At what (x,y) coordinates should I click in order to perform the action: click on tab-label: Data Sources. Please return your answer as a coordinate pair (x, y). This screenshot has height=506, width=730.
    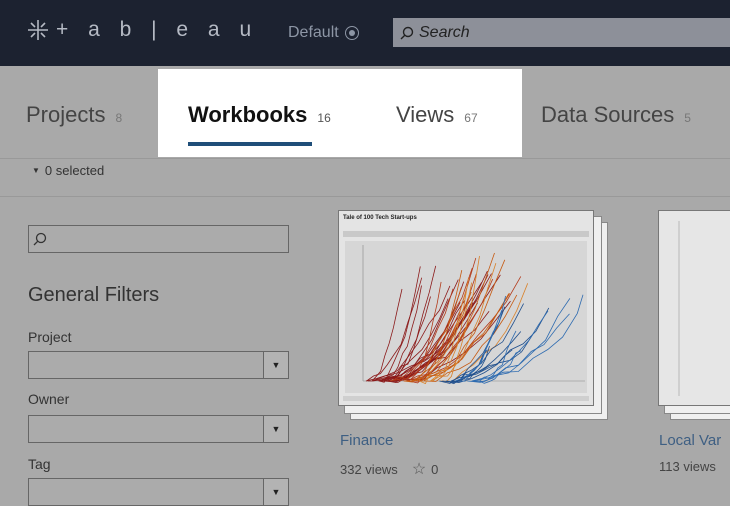
    Looking at the image, I should click on (608, 114).